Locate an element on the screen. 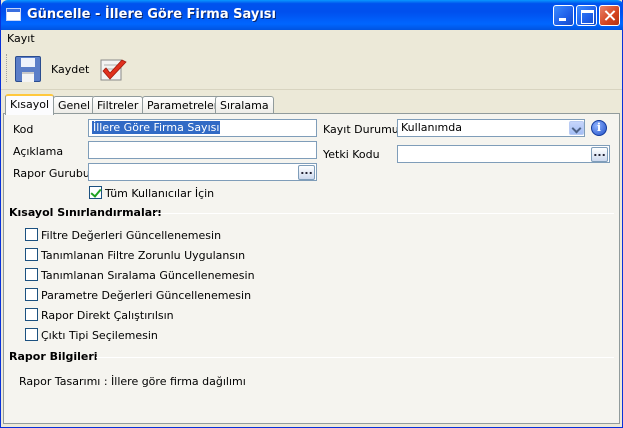 This screenshot has width=623, height=428. save-button: Kaydet is located at coordinates (52, 69).